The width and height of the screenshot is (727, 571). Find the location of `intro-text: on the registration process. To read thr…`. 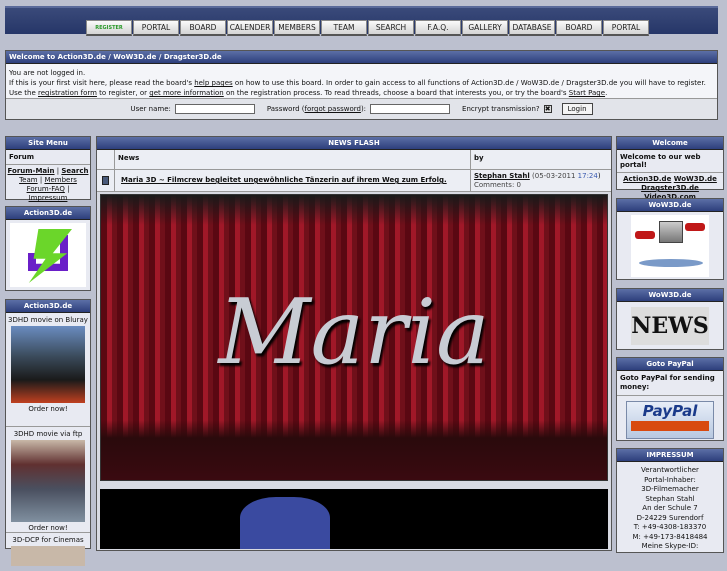

intro-text: on the registration process. To read thr… is located at coordinates (396, 93).